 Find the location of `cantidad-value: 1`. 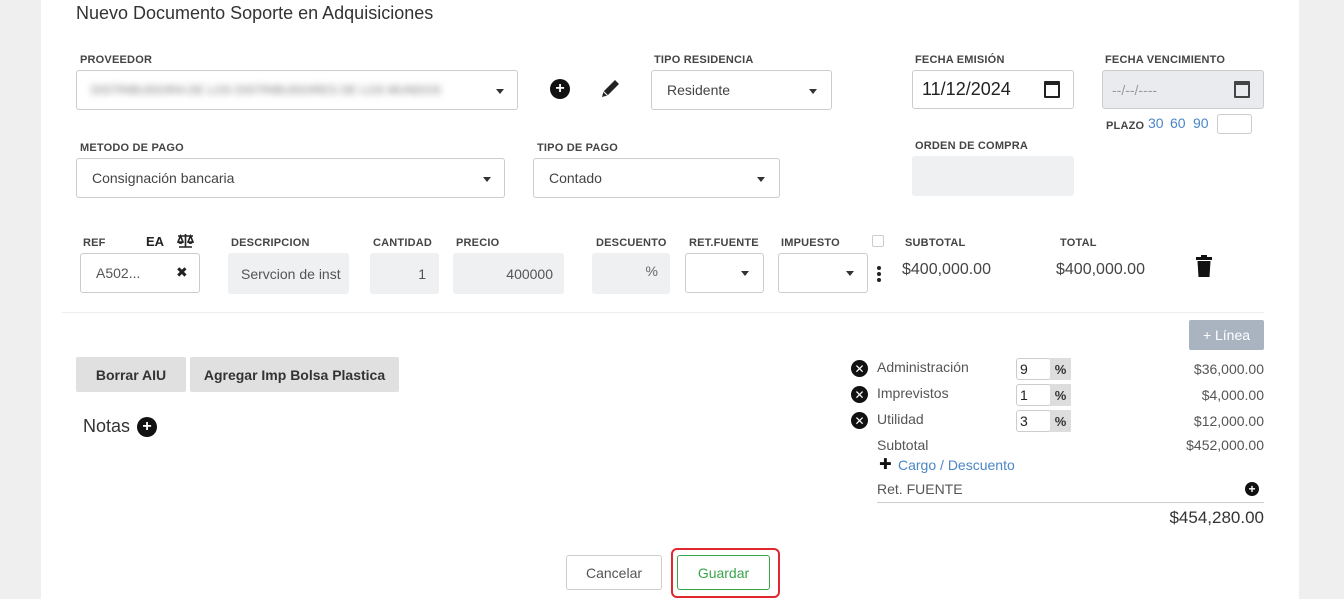

cantidad-value: 1 is located at coordinates (422, 273).